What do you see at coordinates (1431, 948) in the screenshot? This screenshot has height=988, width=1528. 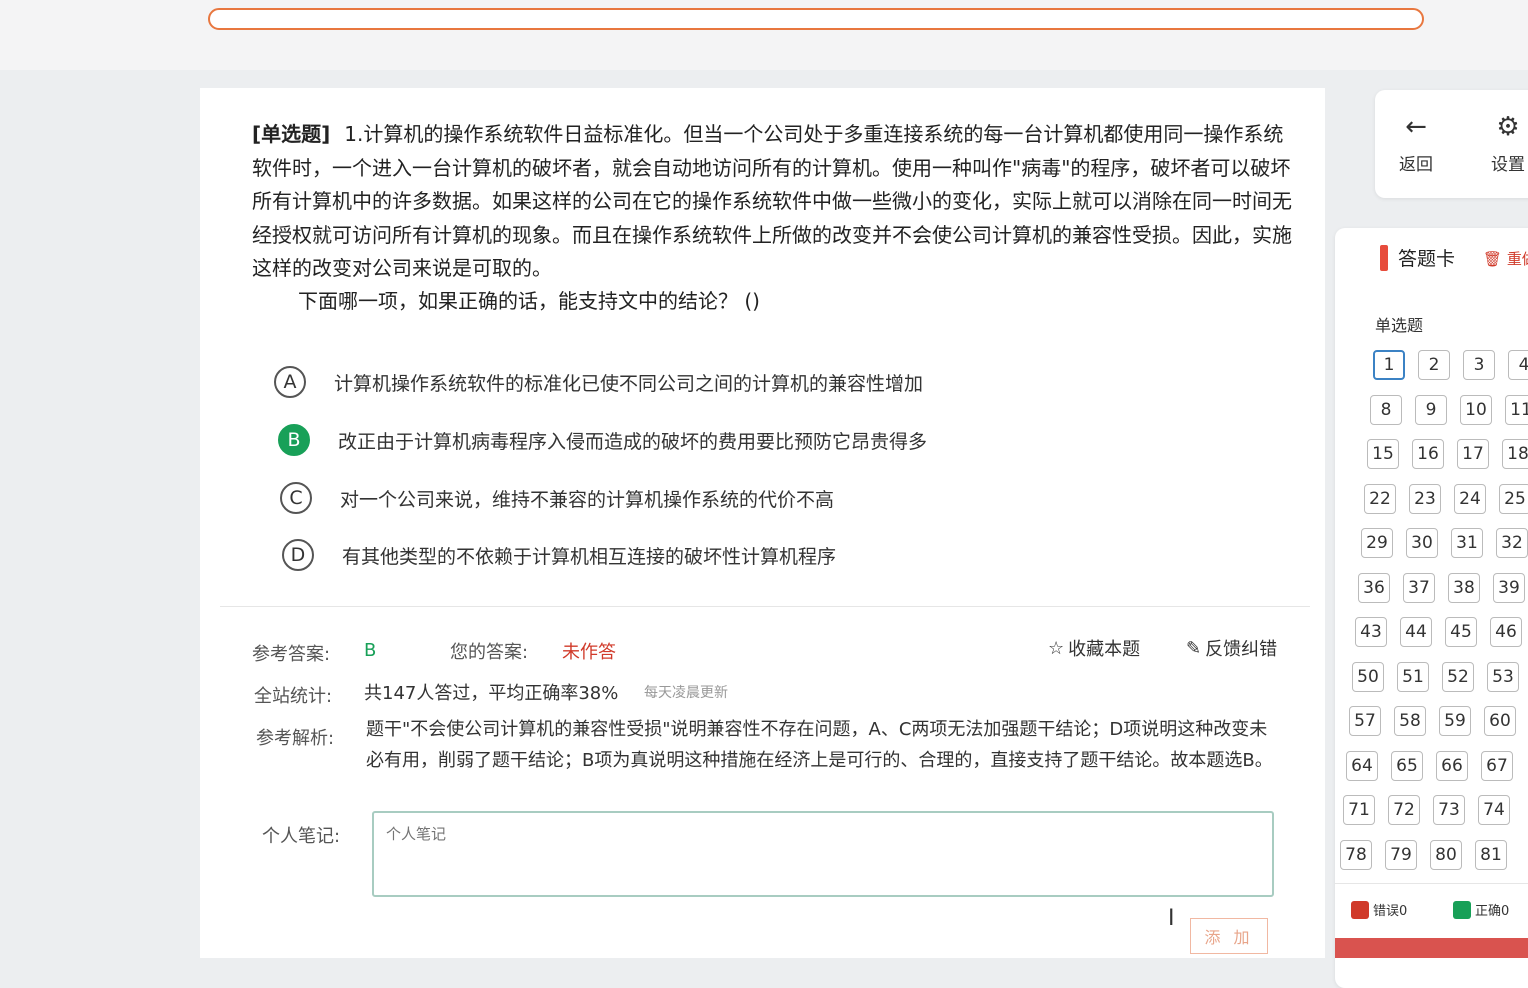 I see `submit-button` at bounding box center [1431, 948].